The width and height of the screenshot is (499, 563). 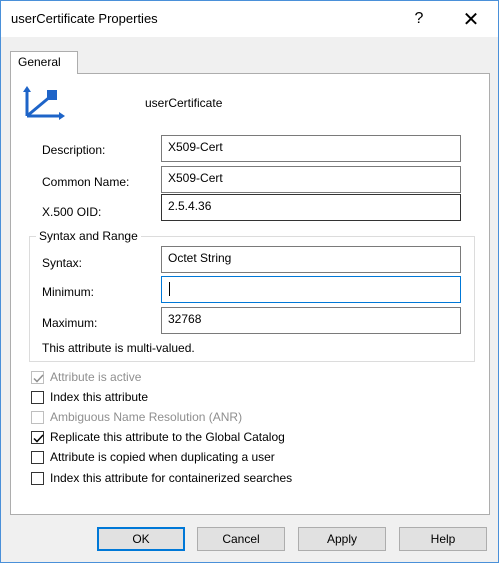 What do you see at coordinates (47, 106) in the screenshot?
I see `attribute-icon` at bounding box center [47, 106].